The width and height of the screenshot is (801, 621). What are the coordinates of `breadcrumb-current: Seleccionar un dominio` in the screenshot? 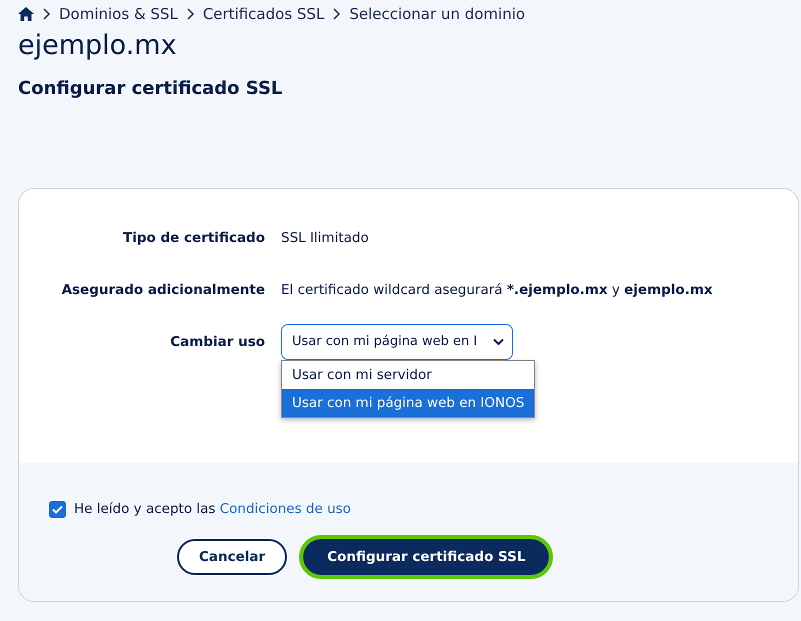 It's located at (437, 14).